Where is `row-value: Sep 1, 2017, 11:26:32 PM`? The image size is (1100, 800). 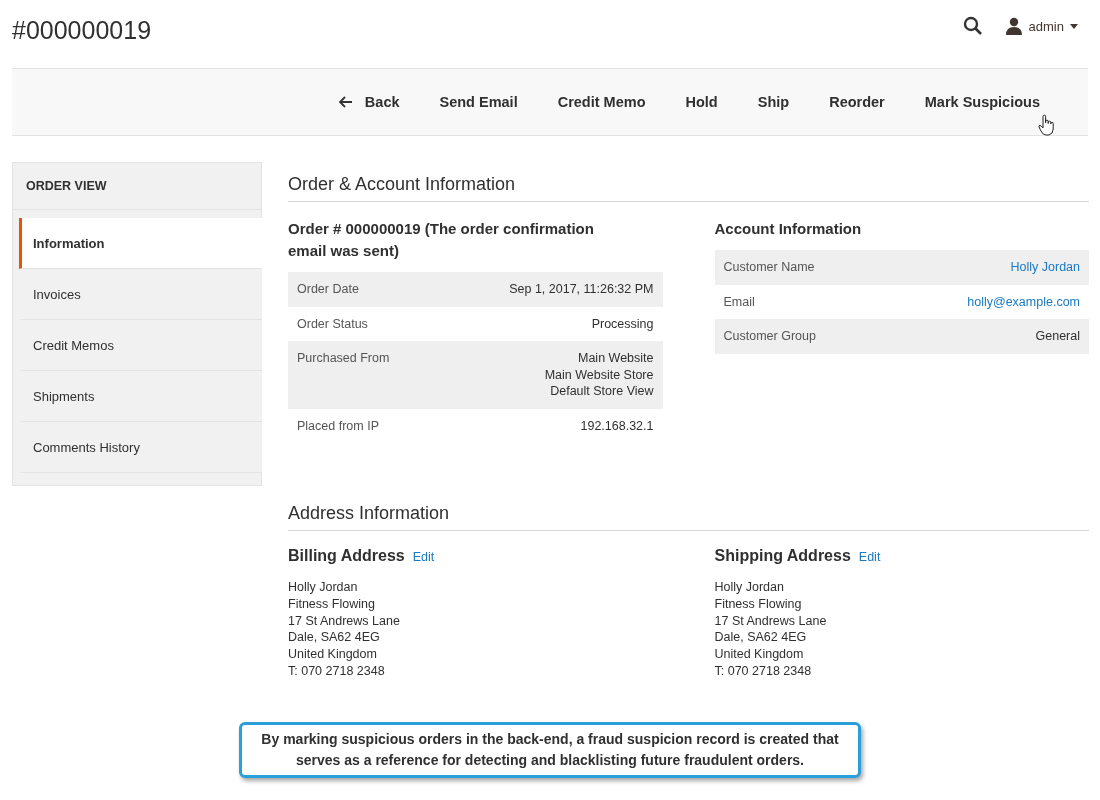 row-value: Sep 1, 2017, 11:26:32 PM is located at coordinates (581, 289).